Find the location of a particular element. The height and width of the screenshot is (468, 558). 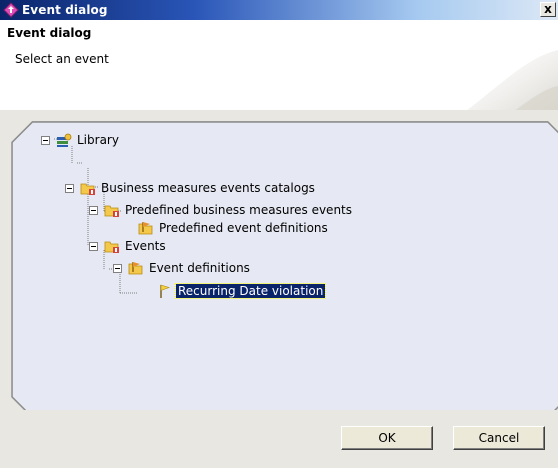

tree-node-label: Business measures events catalogs is located at coordinates (208, 188).